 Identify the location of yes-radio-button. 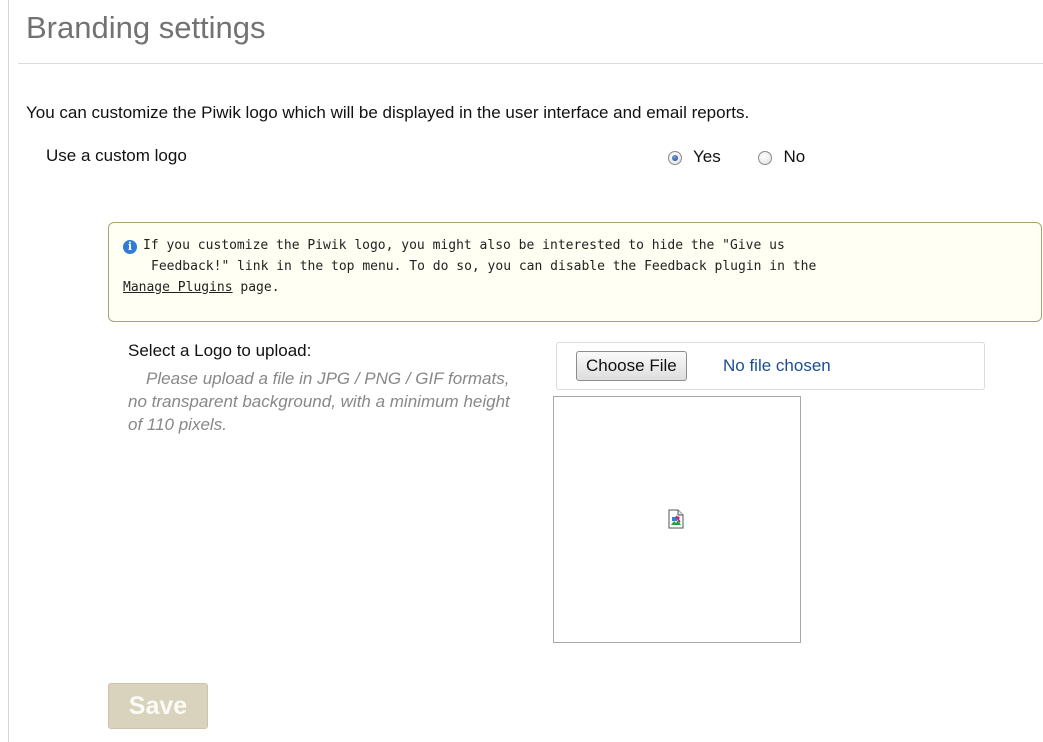
(675, 158).